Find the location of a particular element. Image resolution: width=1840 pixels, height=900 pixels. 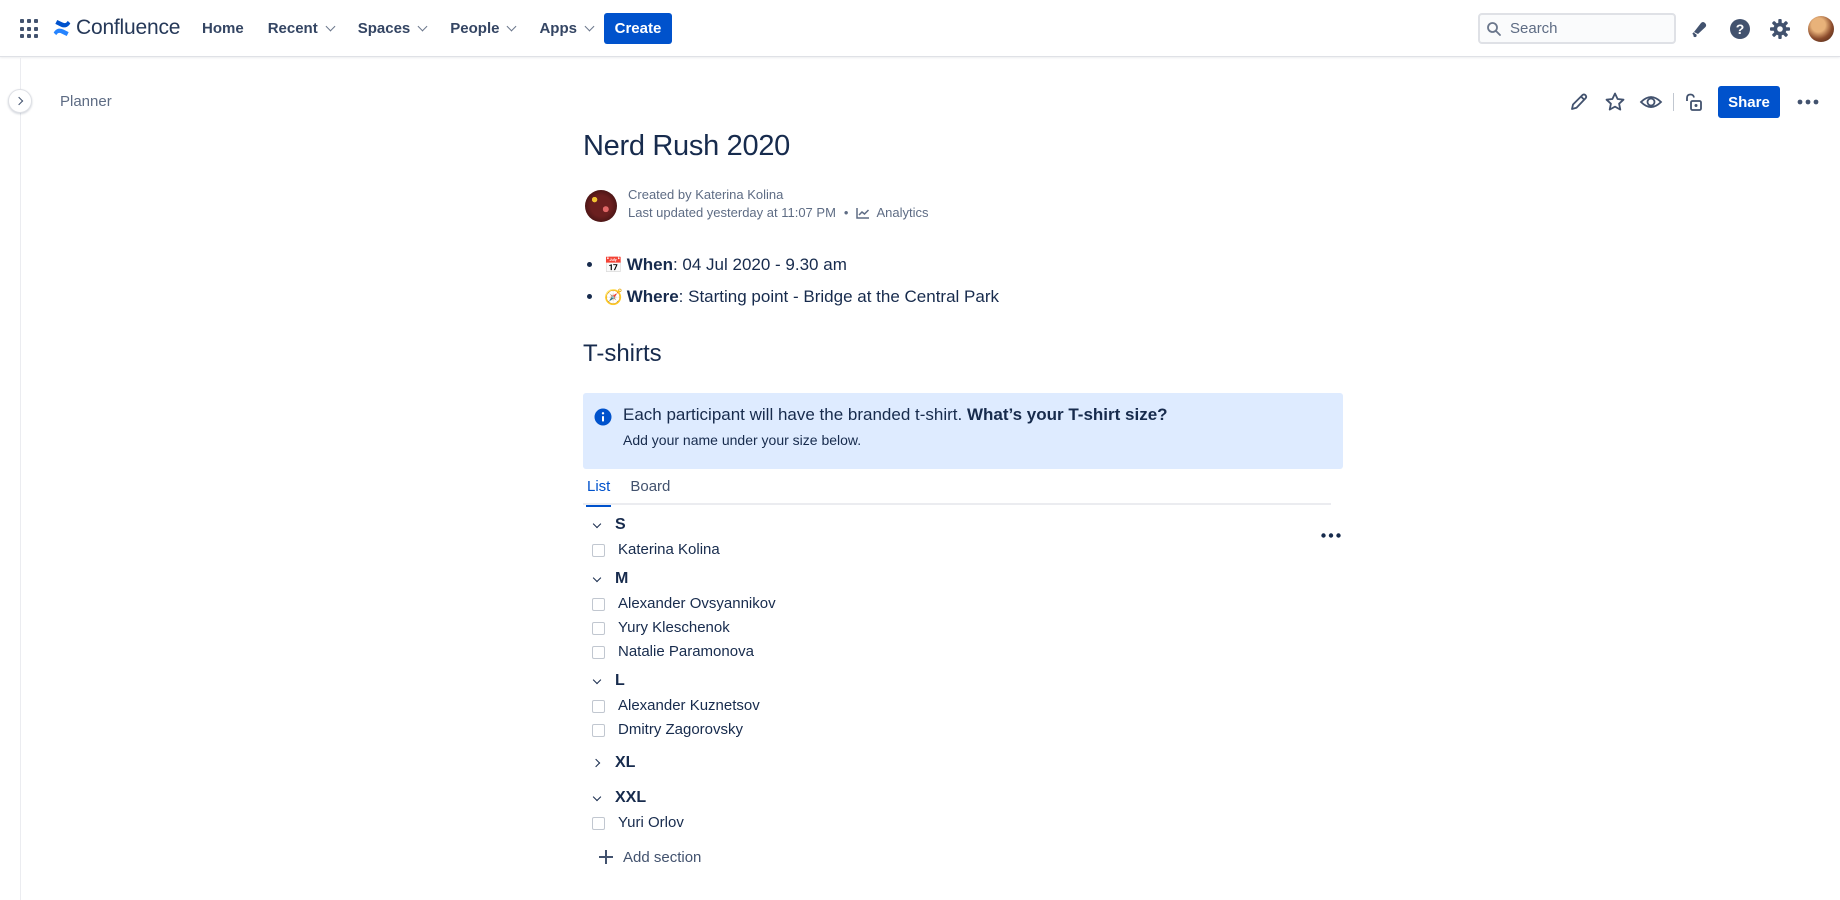

task-item: Katerina Kolina is located at coordinates (963, 549).